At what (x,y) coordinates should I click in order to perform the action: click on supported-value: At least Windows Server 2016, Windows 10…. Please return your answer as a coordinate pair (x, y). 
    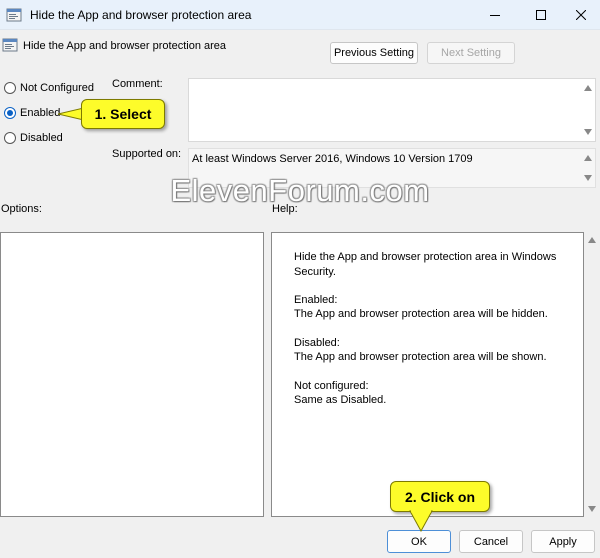
    Looking at the image, I should click on (332, 159).